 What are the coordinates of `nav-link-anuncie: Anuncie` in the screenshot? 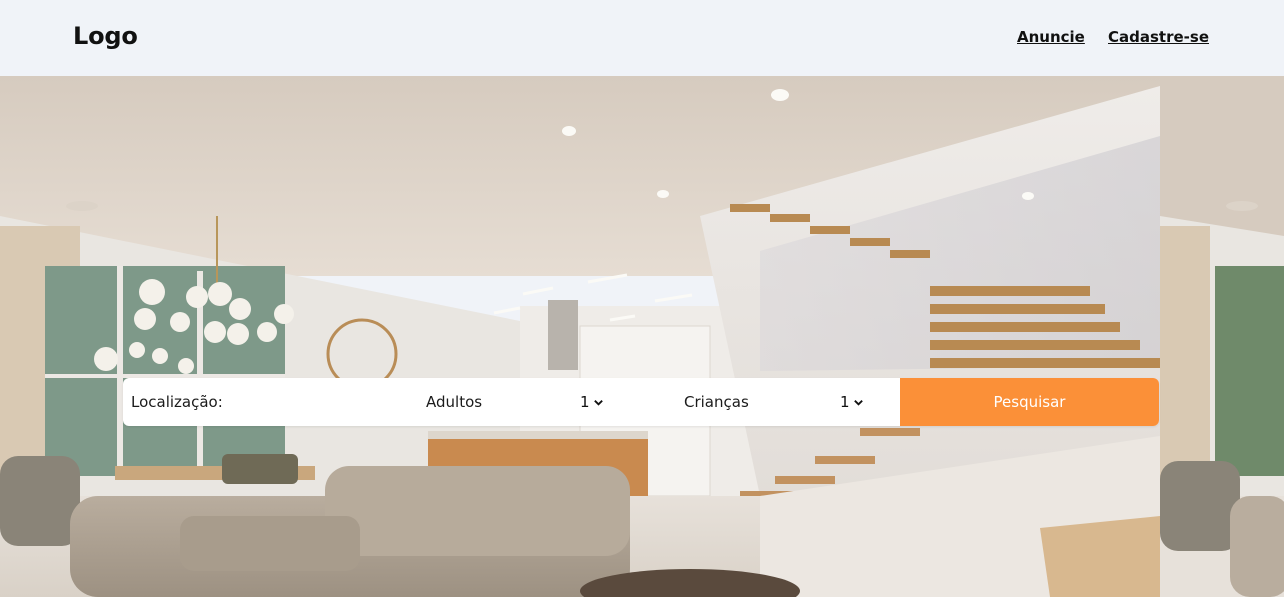 It's located at (1051, 37).